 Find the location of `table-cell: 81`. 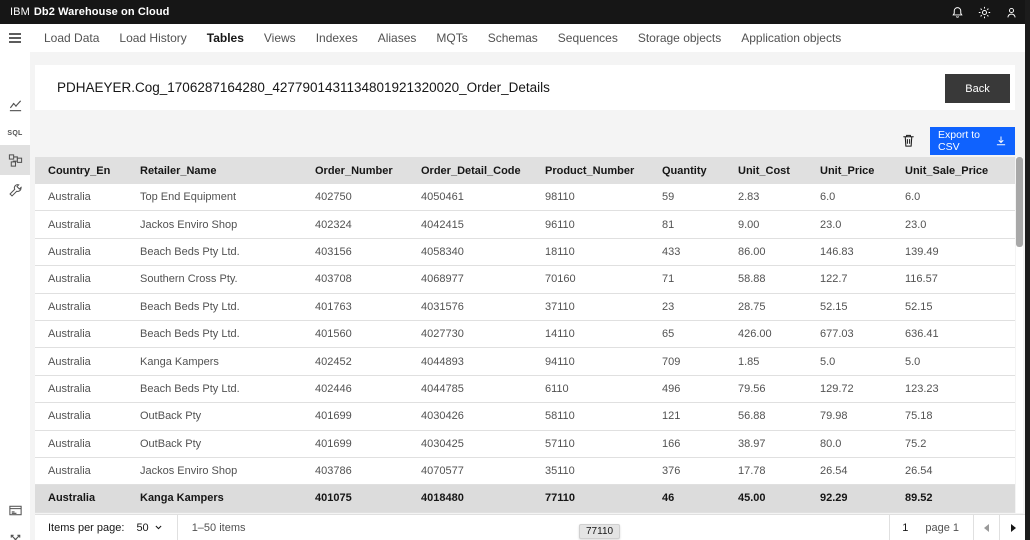

table-cell: 81 is located at coordinates (668, 224).